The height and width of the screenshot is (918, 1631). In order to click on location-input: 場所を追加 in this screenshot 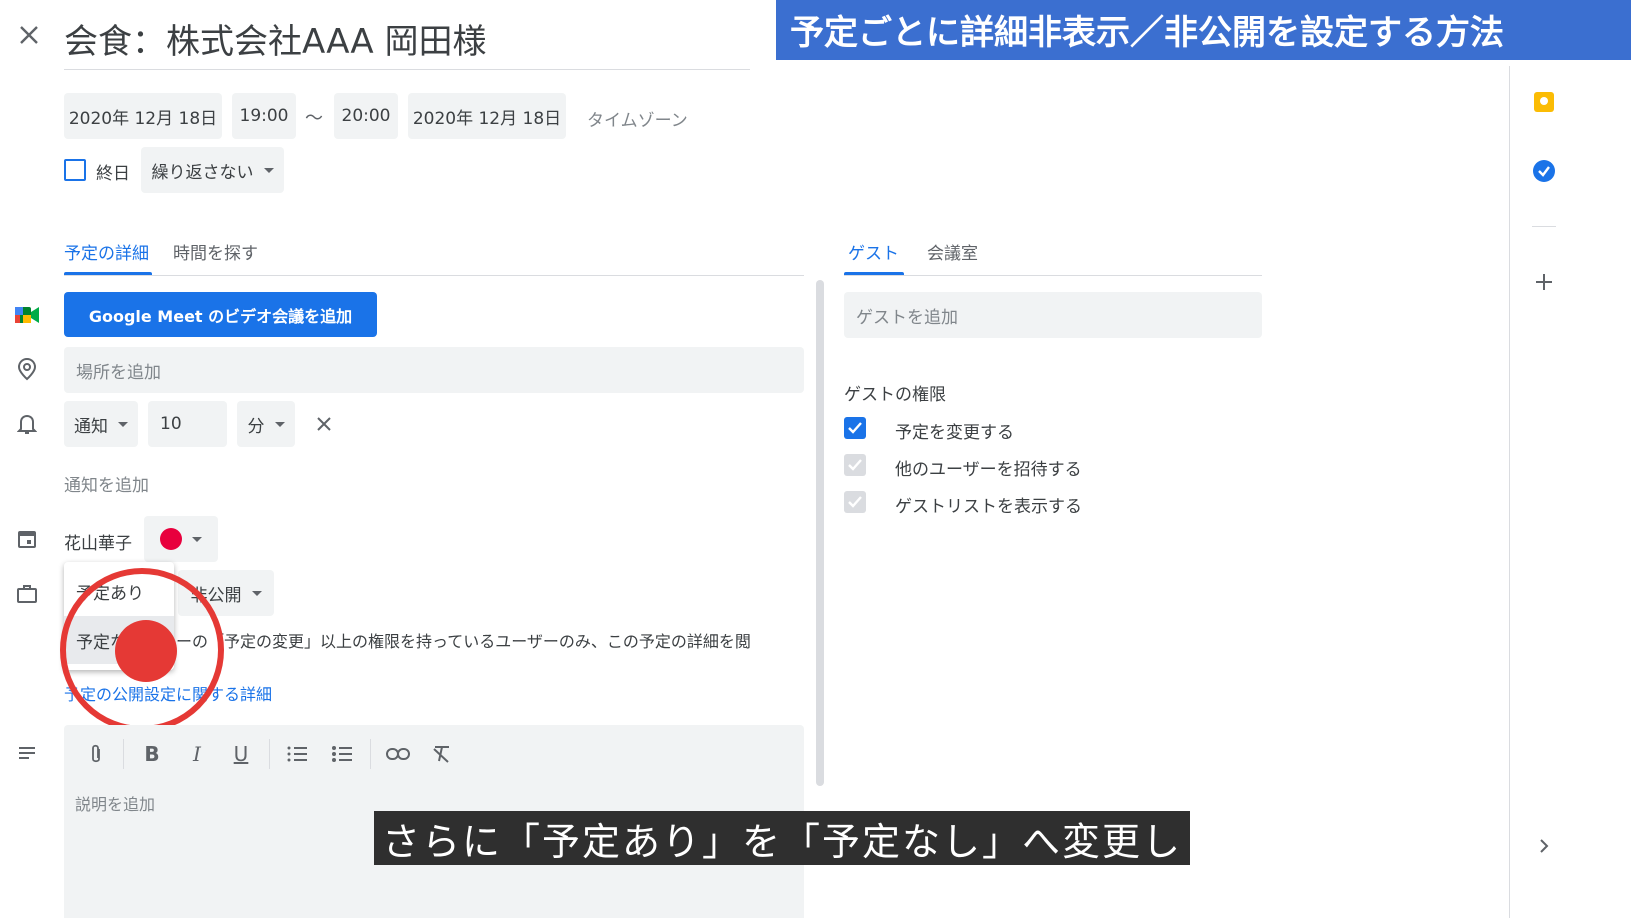, I will do `click(434, 370)`.